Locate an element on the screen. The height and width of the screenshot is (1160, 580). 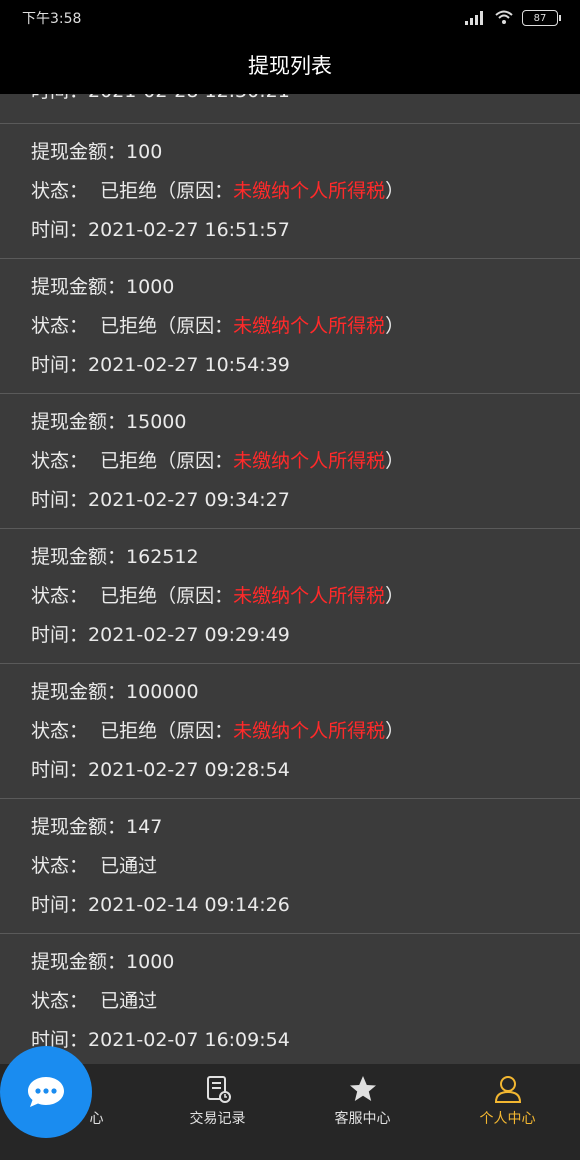
chat-bubble-icon is located at coordinates (46, 1092).